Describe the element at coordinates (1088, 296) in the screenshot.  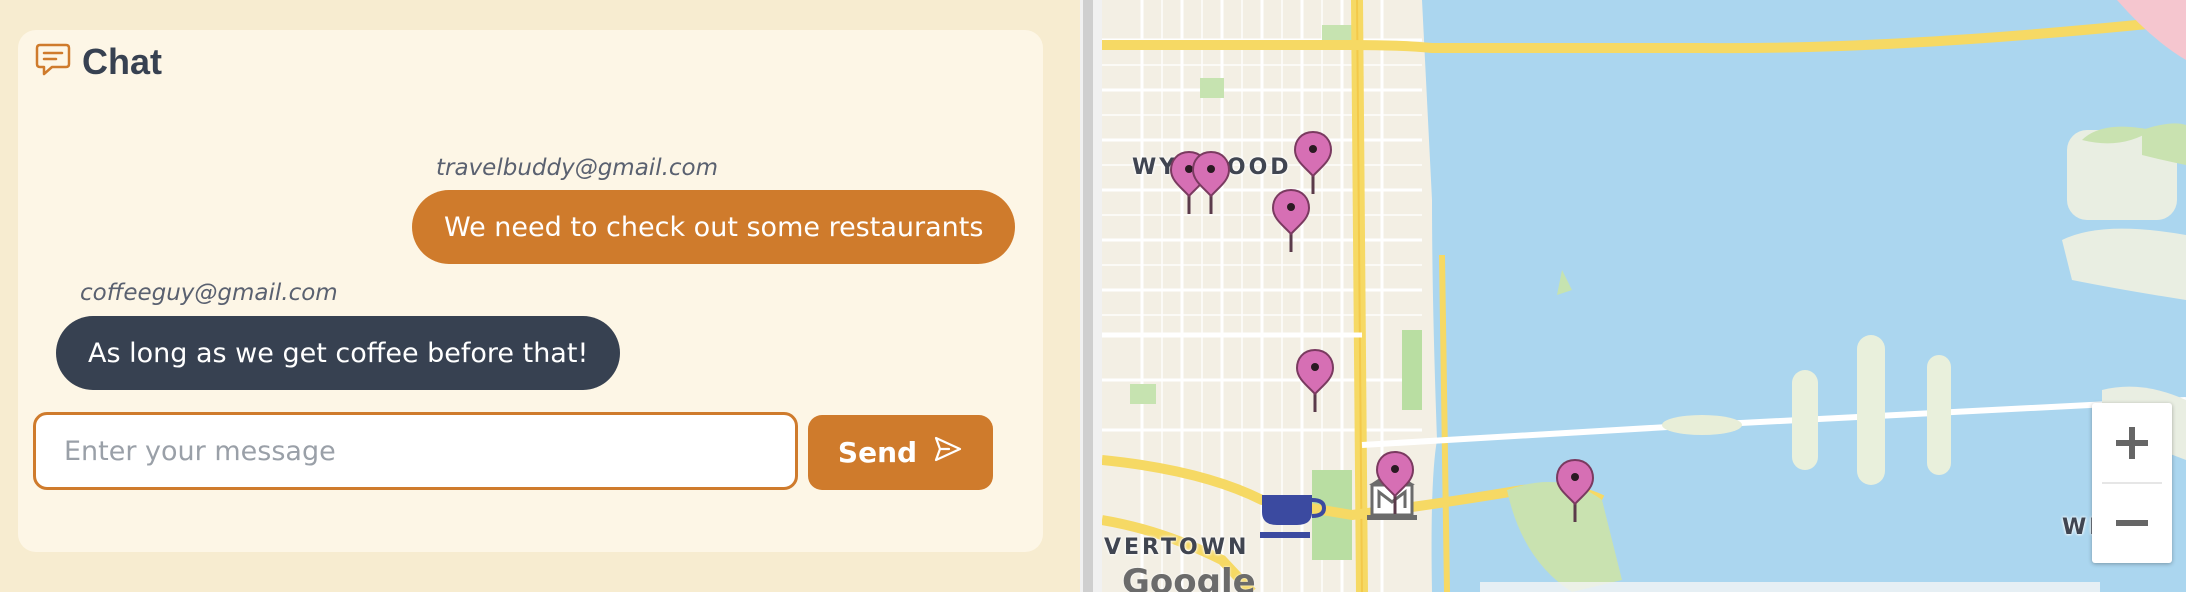
I see `resize-handle` at that location.